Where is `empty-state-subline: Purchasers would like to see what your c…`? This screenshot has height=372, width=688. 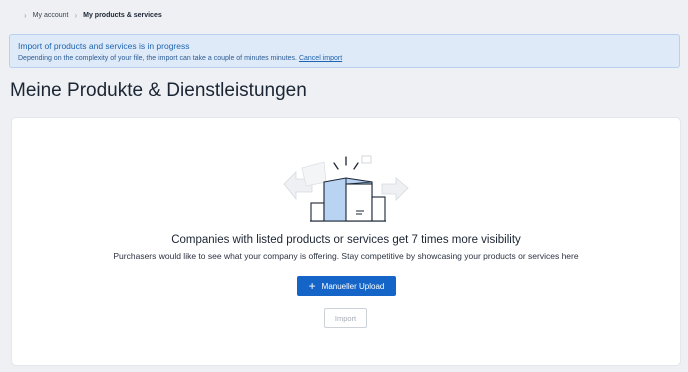
empty-state-subline: Purchasers would like to see what your c… is located at coordinates (346, 256).